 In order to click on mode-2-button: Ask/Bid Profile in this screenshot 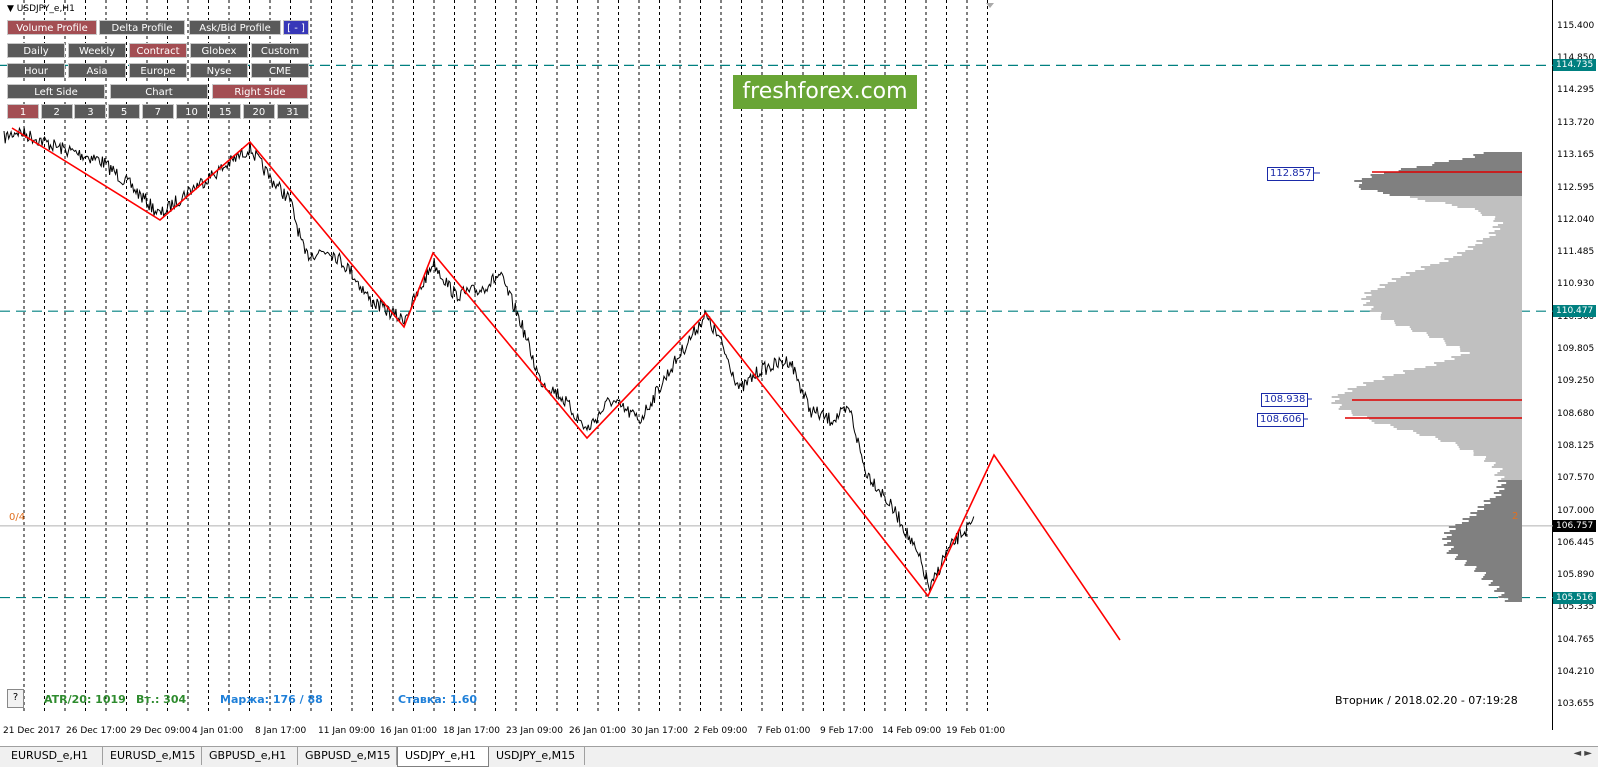, I will do `click(235, 27)`.